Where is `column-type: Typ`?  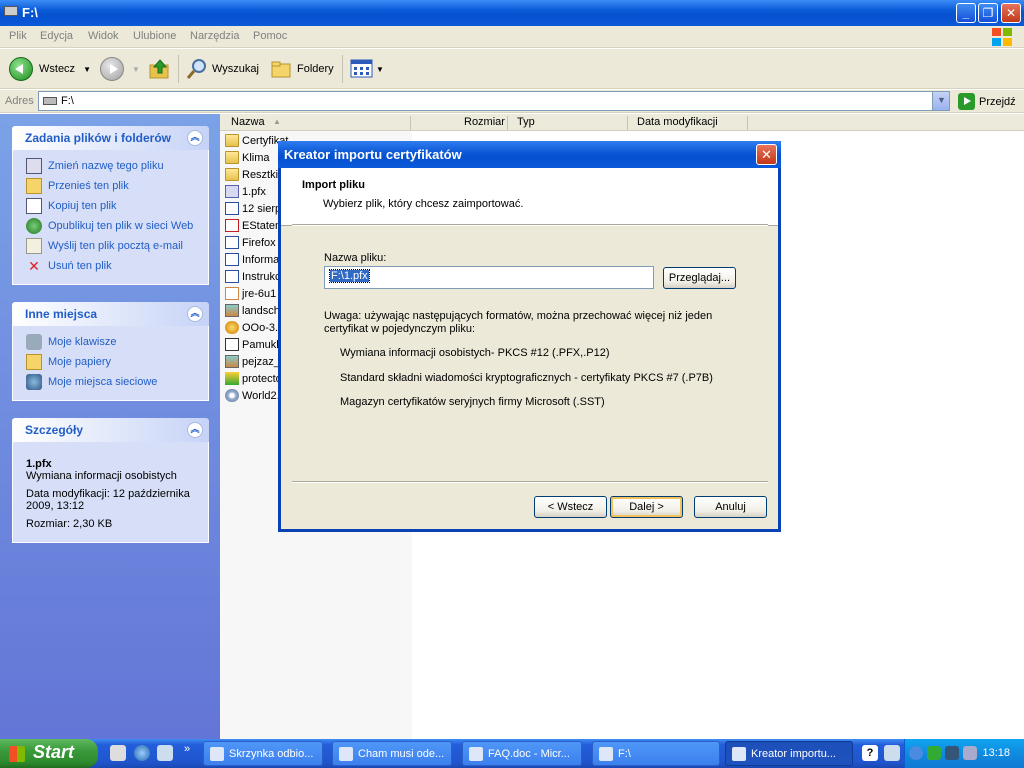
column-type: Typ is located at coordinates (526, 122).